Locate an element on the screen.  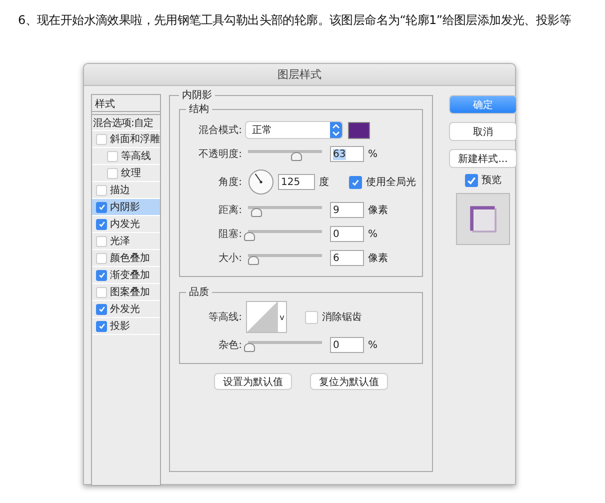
checkbox-label: 预览 is located at coordinates (492, 180).